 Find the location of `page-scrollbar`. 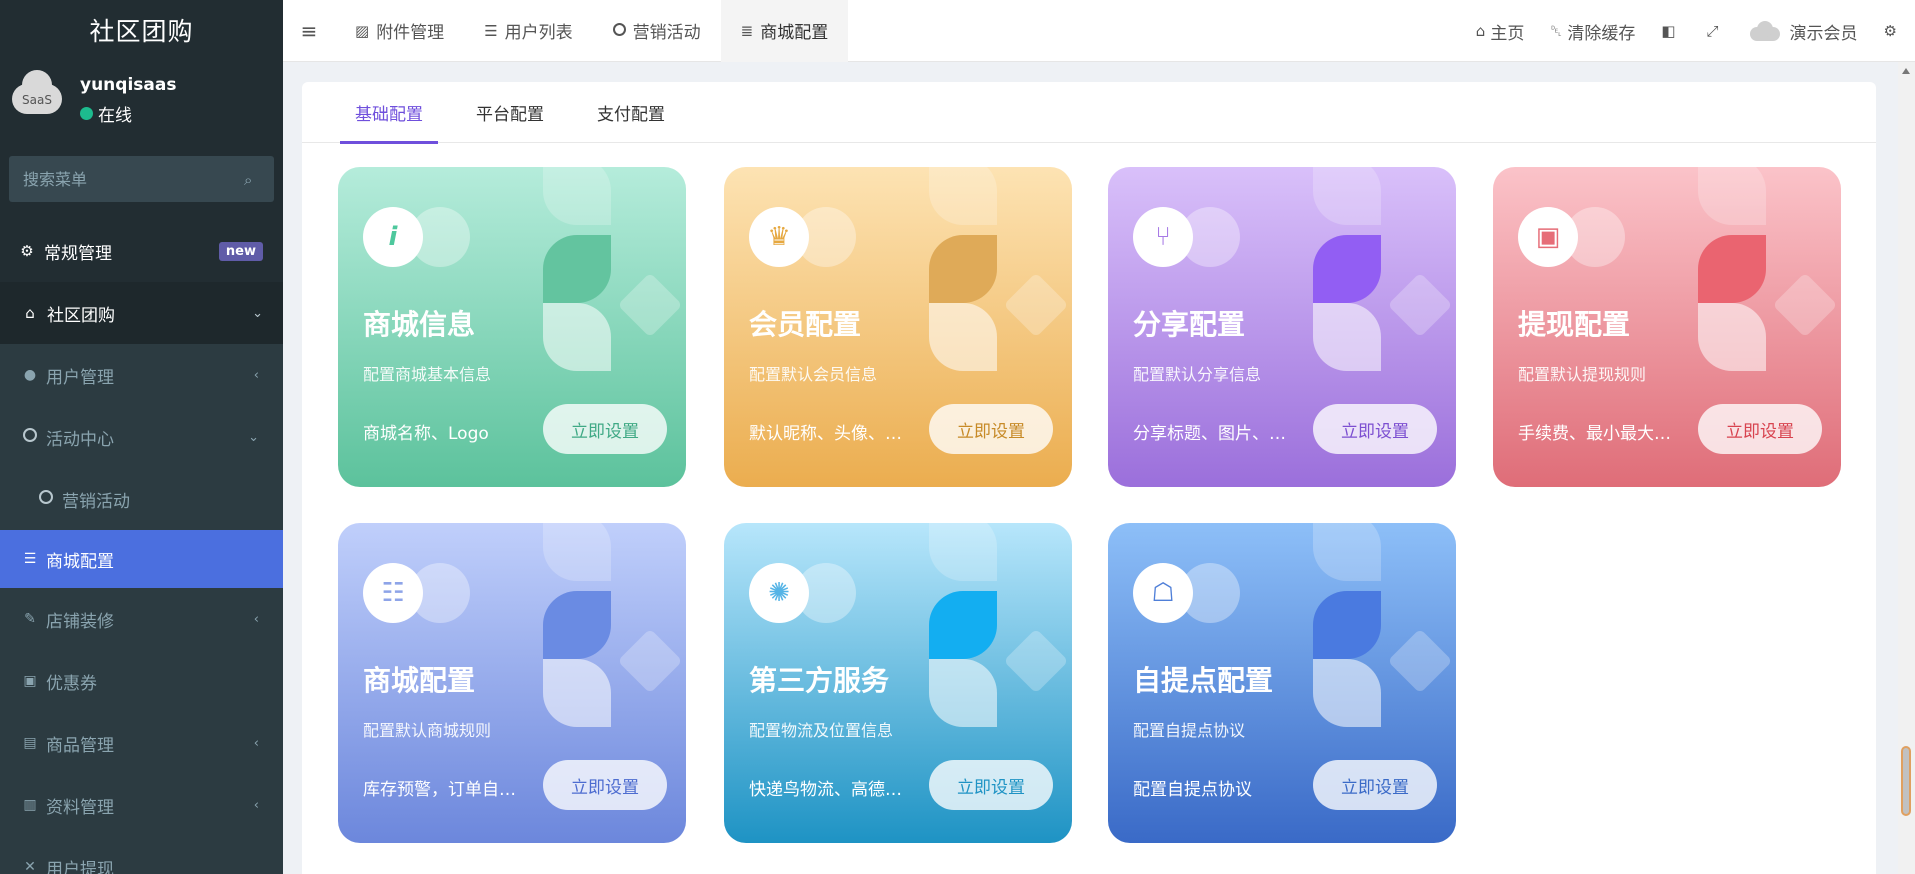

page-scrollbar is located at coordinates (1906, 468).